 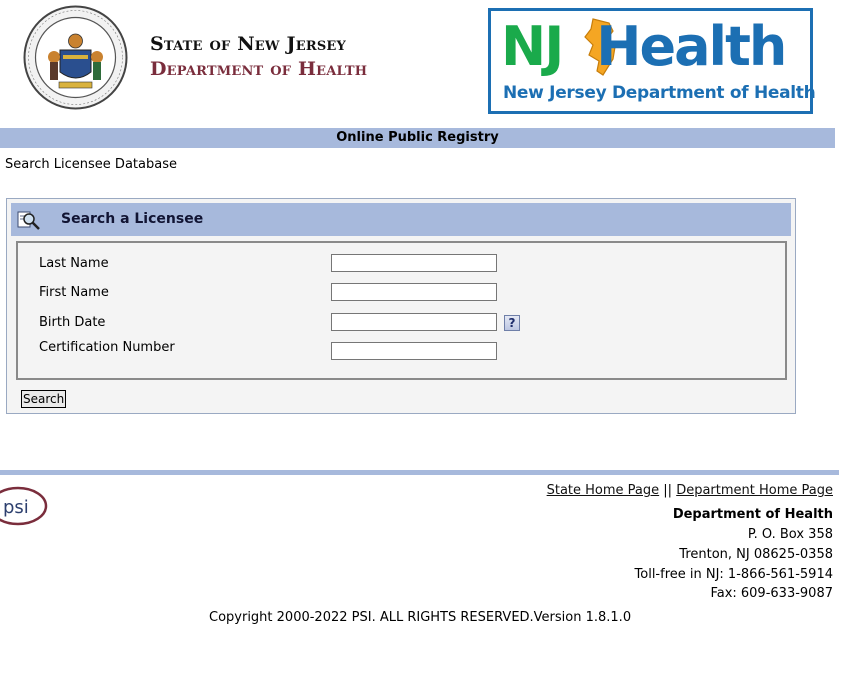 I want to click on registry-title-bar: Online Public Registry, so click(x=417, y=138).